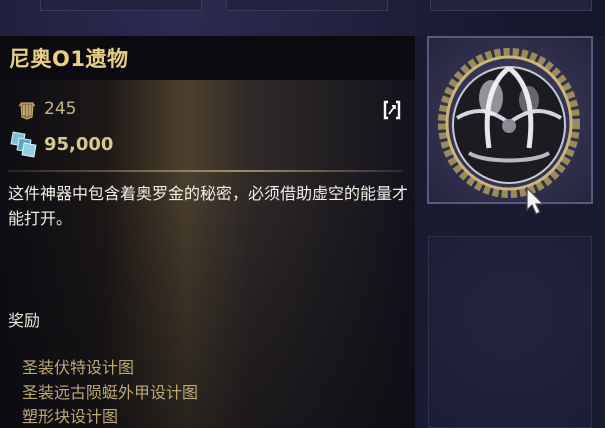 The height and width of the screenshot is (428, 605). What do you see at coordinates (392, 110) in the screenshot?
I see `expand-toggle-icon` at bounding box center [392, 110].